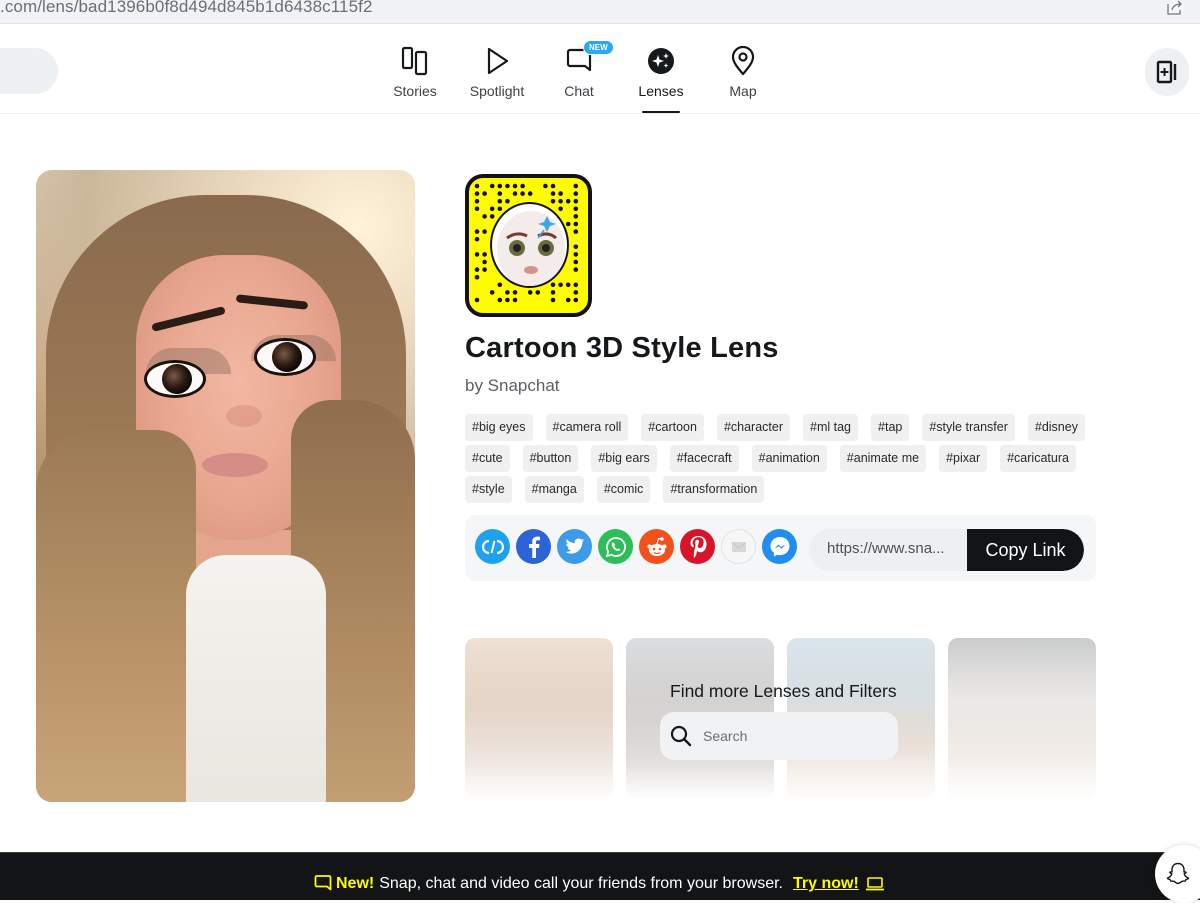 This screenshot has height=903, width=1200. Describe the element at coordinates (554, 489) in the screenshot. I see `tag-chip: #manga` at that location.